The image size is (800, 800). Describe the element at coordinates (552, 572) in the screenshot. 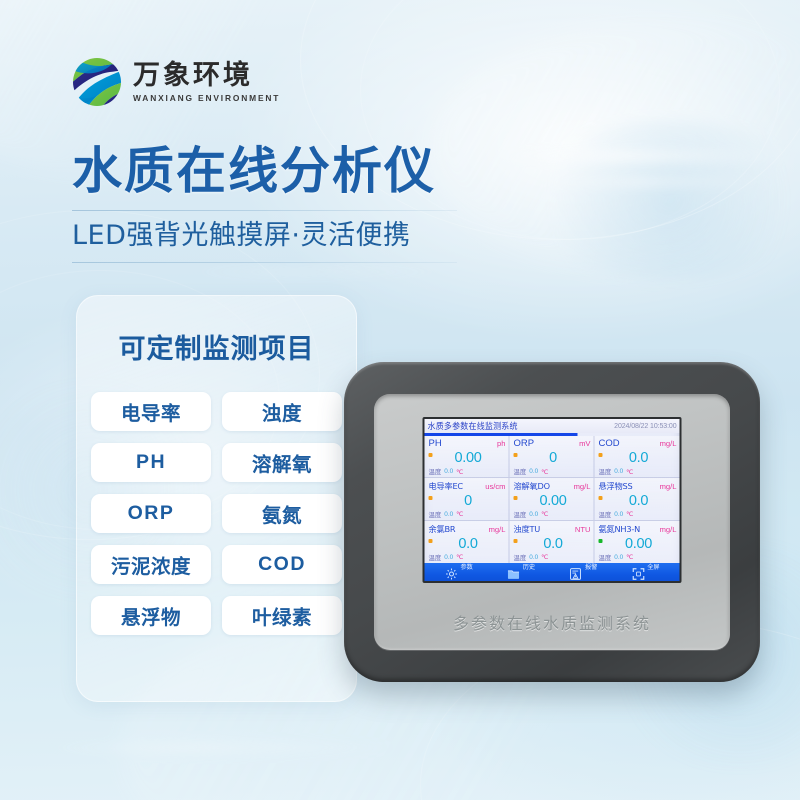

I see `lcd-toolbar: 参数设置历史记录报警记录全屏显示` at that location.